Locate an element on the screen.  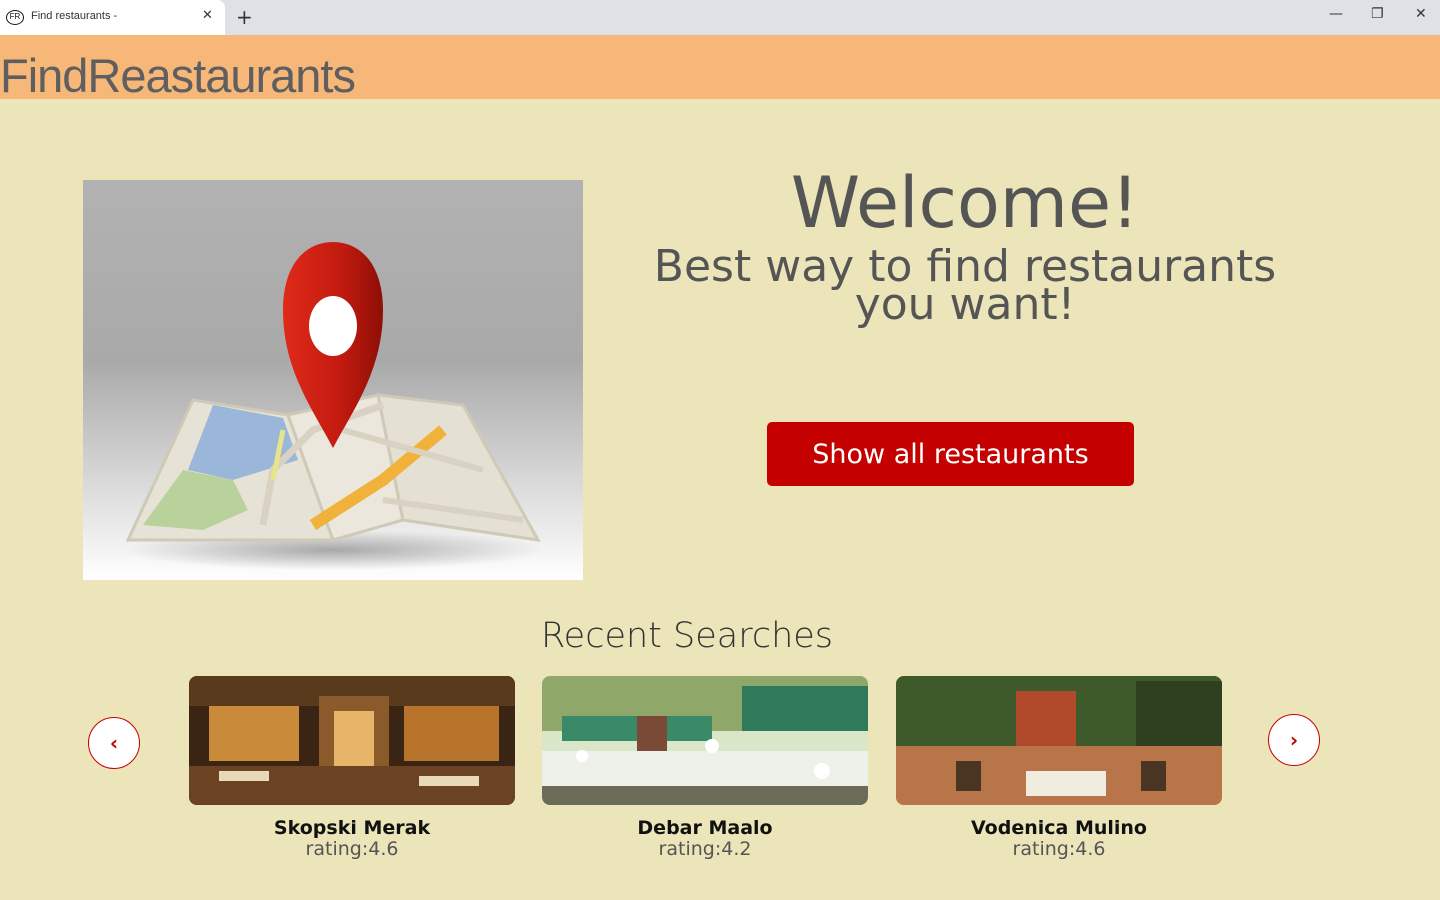
welcome-heading: Welcome! is located at coordinates (965, 203).